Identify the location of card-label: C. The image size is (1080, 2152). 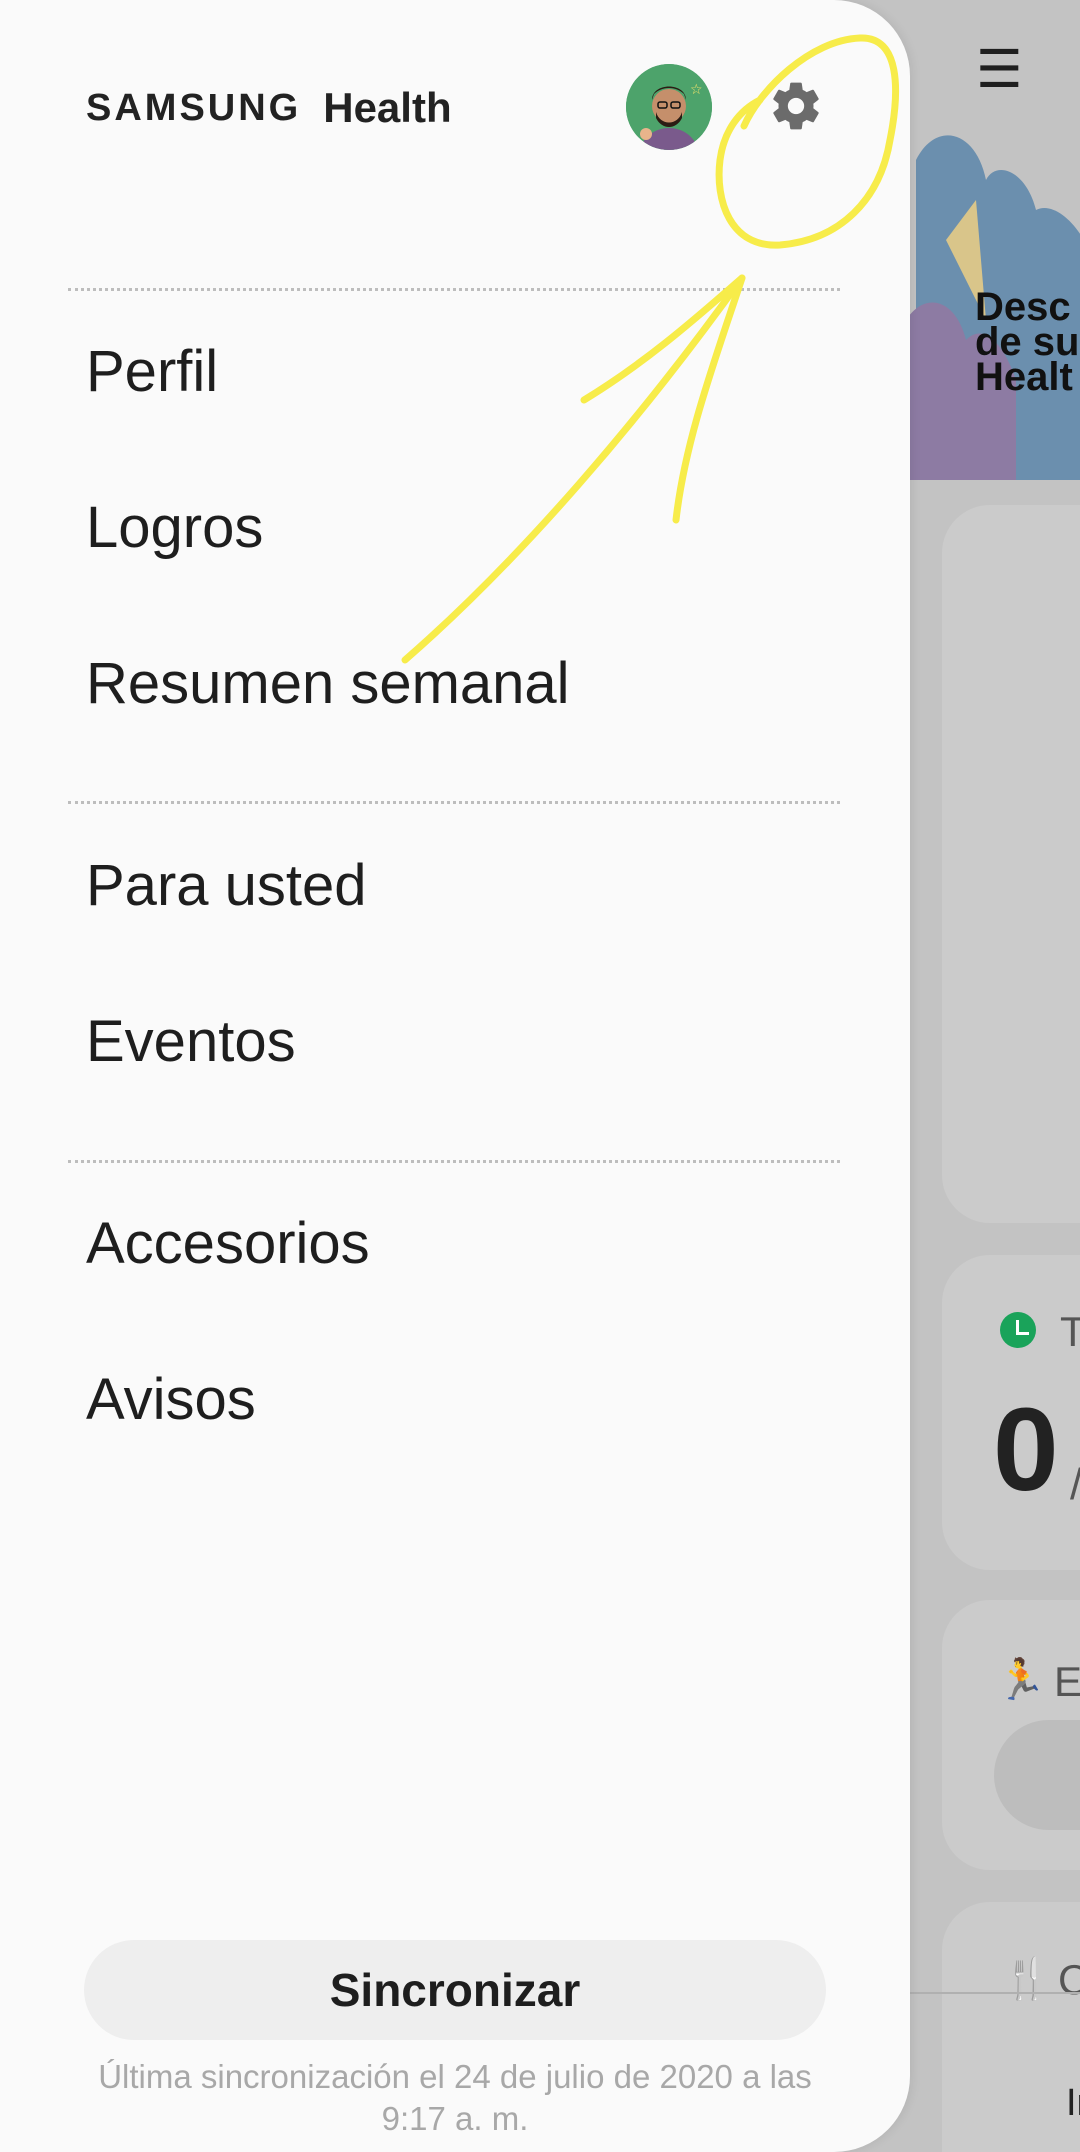
(1069, 1979).